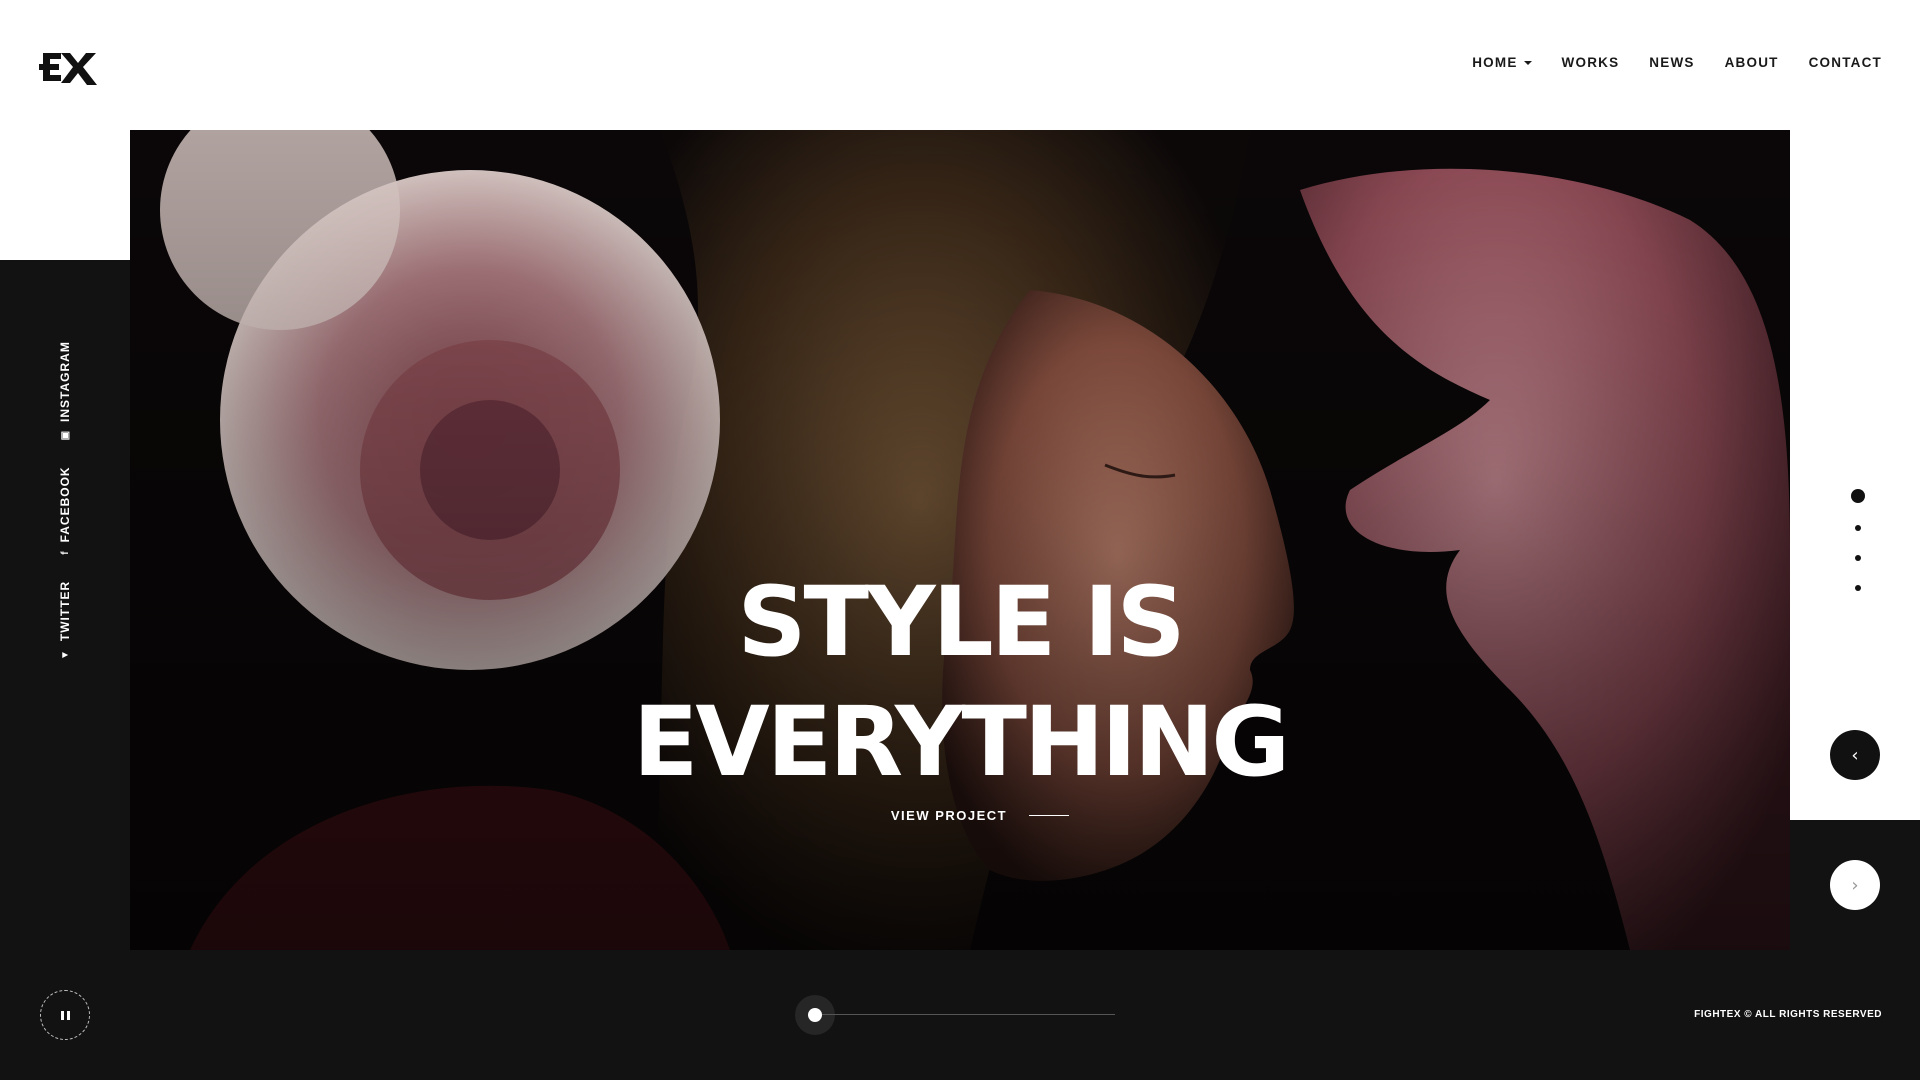  I want to click on social-facebook: f FACEBOOK, so click(65, 510).